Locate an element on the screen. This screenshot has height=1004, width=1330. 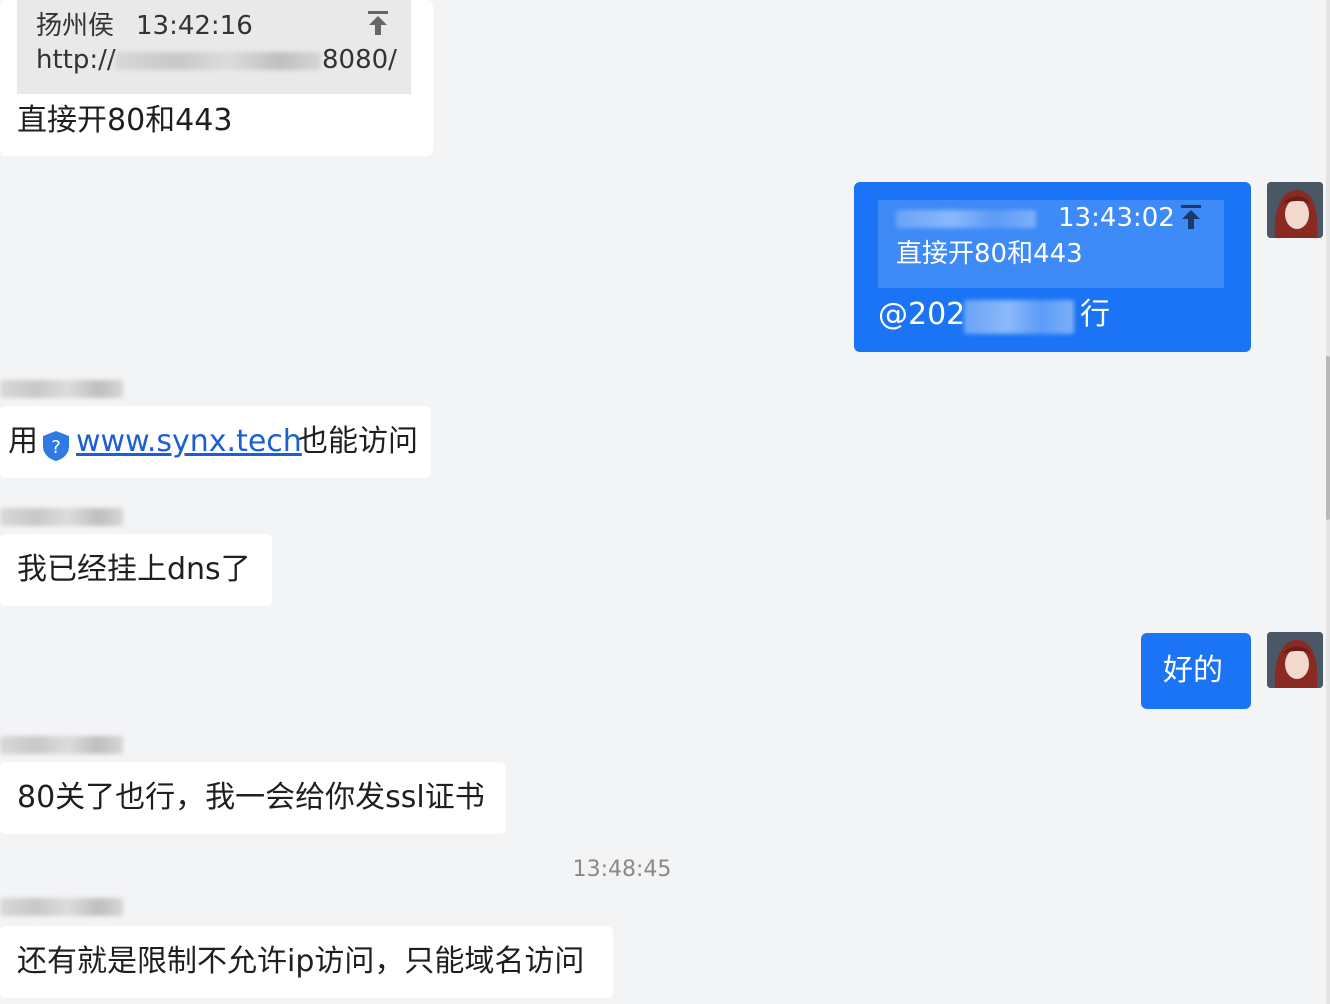
message-text: 还有就是限制不允许ip访问，只能域名访问 is located at coordinates (301, 961).